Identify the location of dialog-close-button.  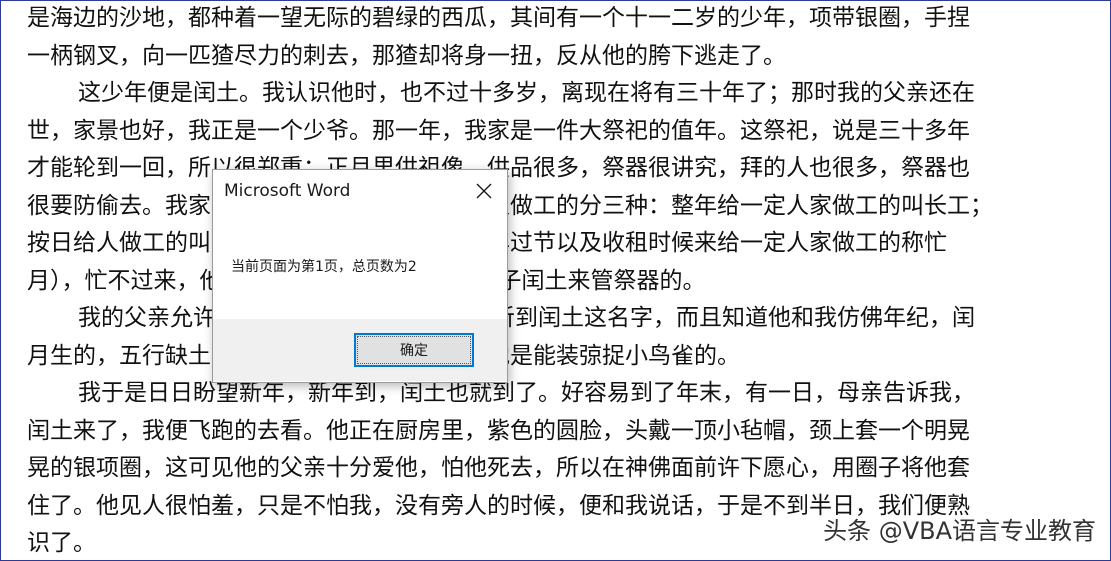
(484, 191).